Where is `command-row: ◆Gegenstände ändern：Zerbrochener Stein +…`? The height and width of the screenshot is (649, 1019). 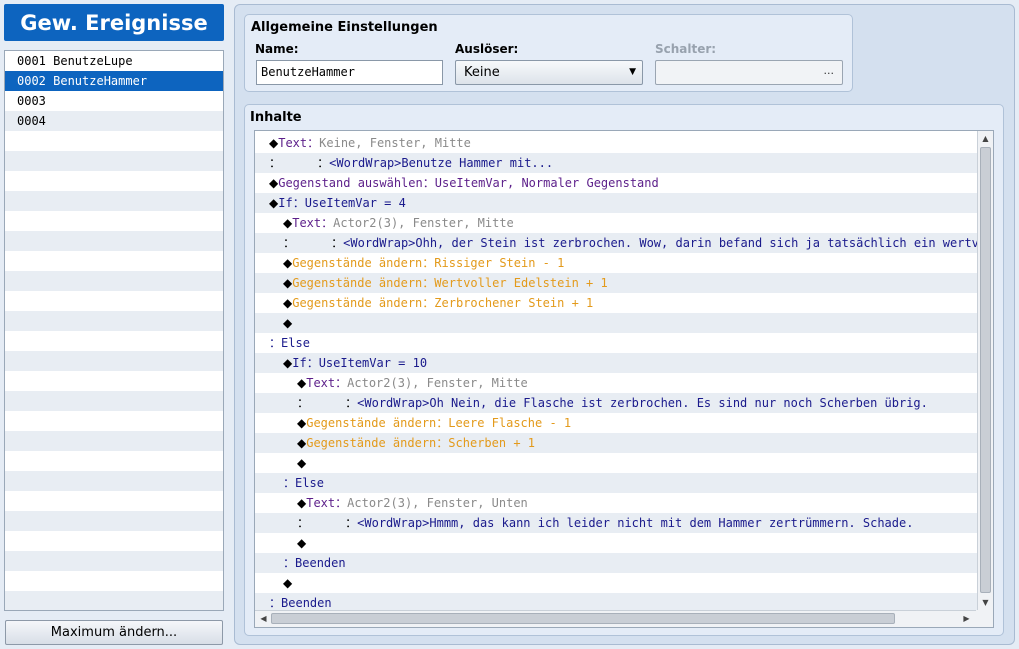
command-row: ◆Gegenstände ändern：Zerbrochener Stein +… is located at coordinates (616, 303).